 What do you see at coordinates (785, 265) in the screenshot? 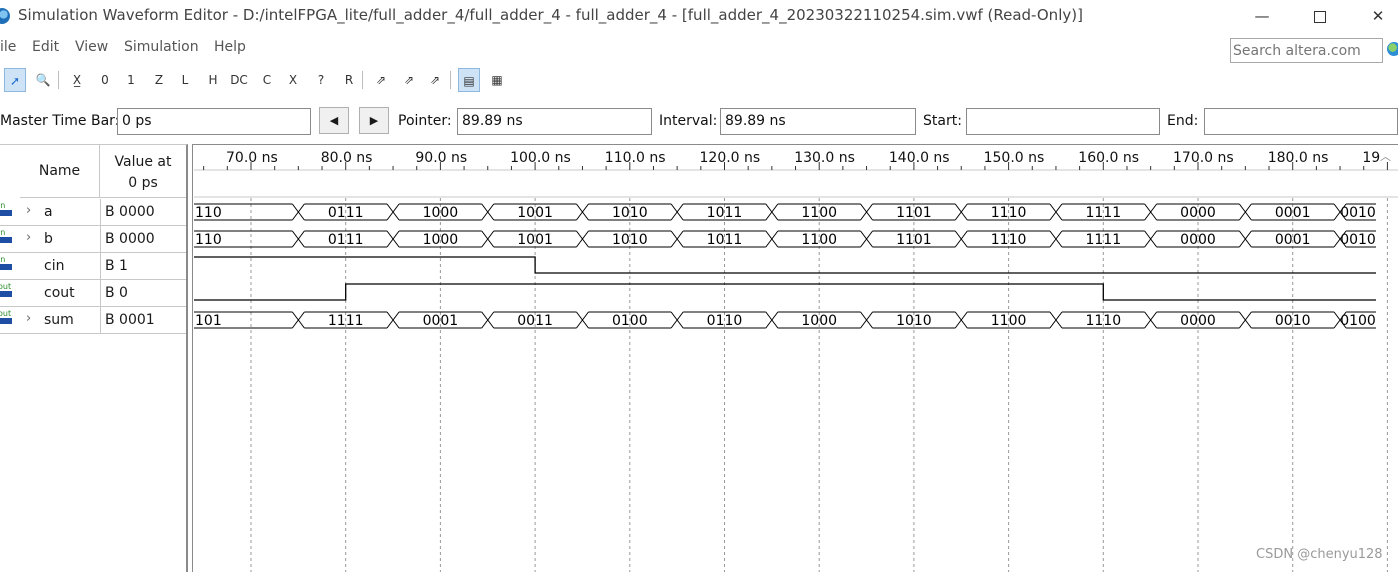
I see `cin-waveform` at bounding box center [785, 265].